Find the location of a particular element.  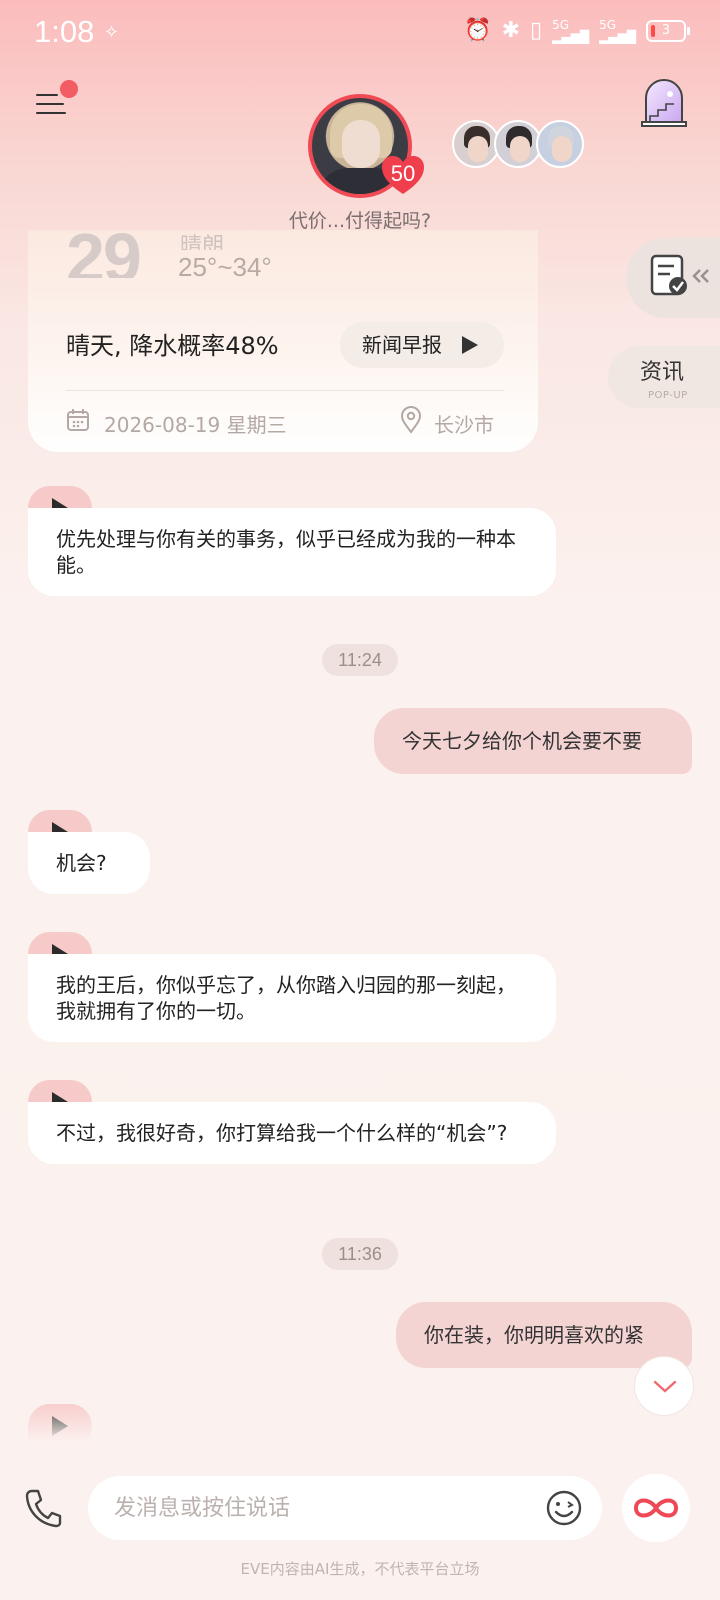

news-briefing-button: 新闻早报 is located at coordinates (422, 345).